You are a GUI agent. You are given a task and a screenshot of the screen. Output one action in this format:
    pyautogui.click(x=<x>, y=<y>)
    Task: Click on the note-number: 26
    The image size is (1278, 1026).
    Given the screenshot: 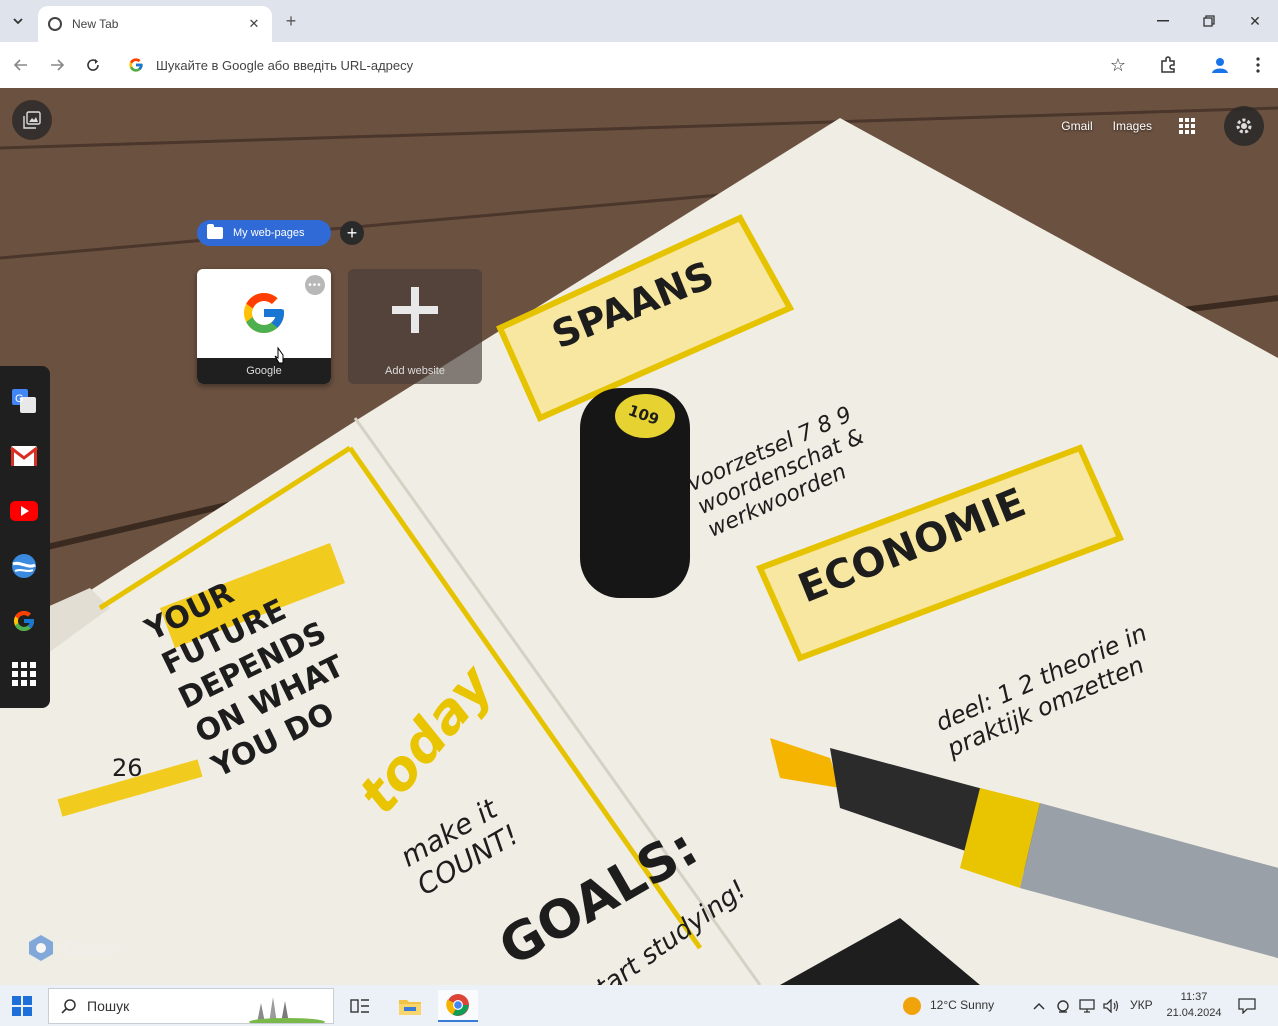 What is the action you would take?
    pyautogui.click(x=127, y=768)
    